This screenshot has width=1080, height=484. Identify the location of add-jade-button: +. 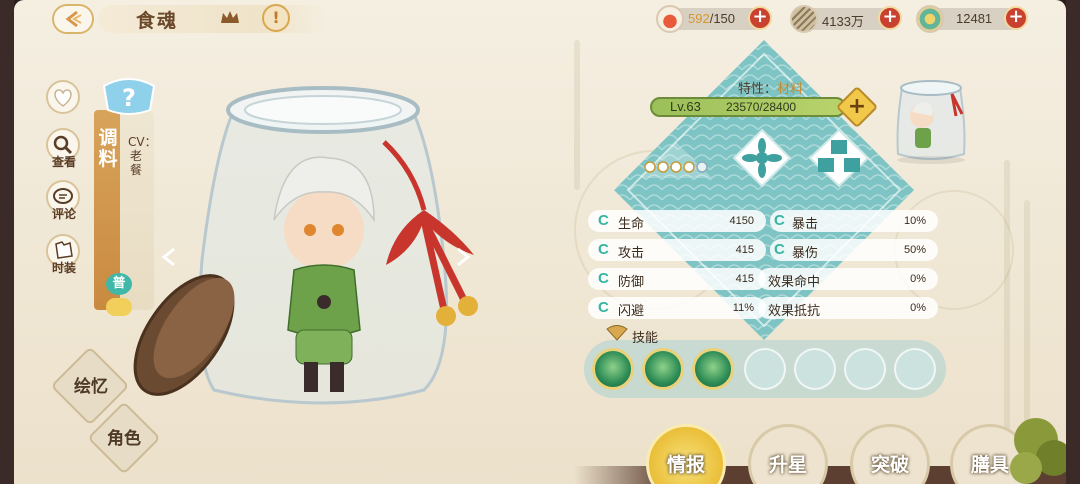
(1016, 18).